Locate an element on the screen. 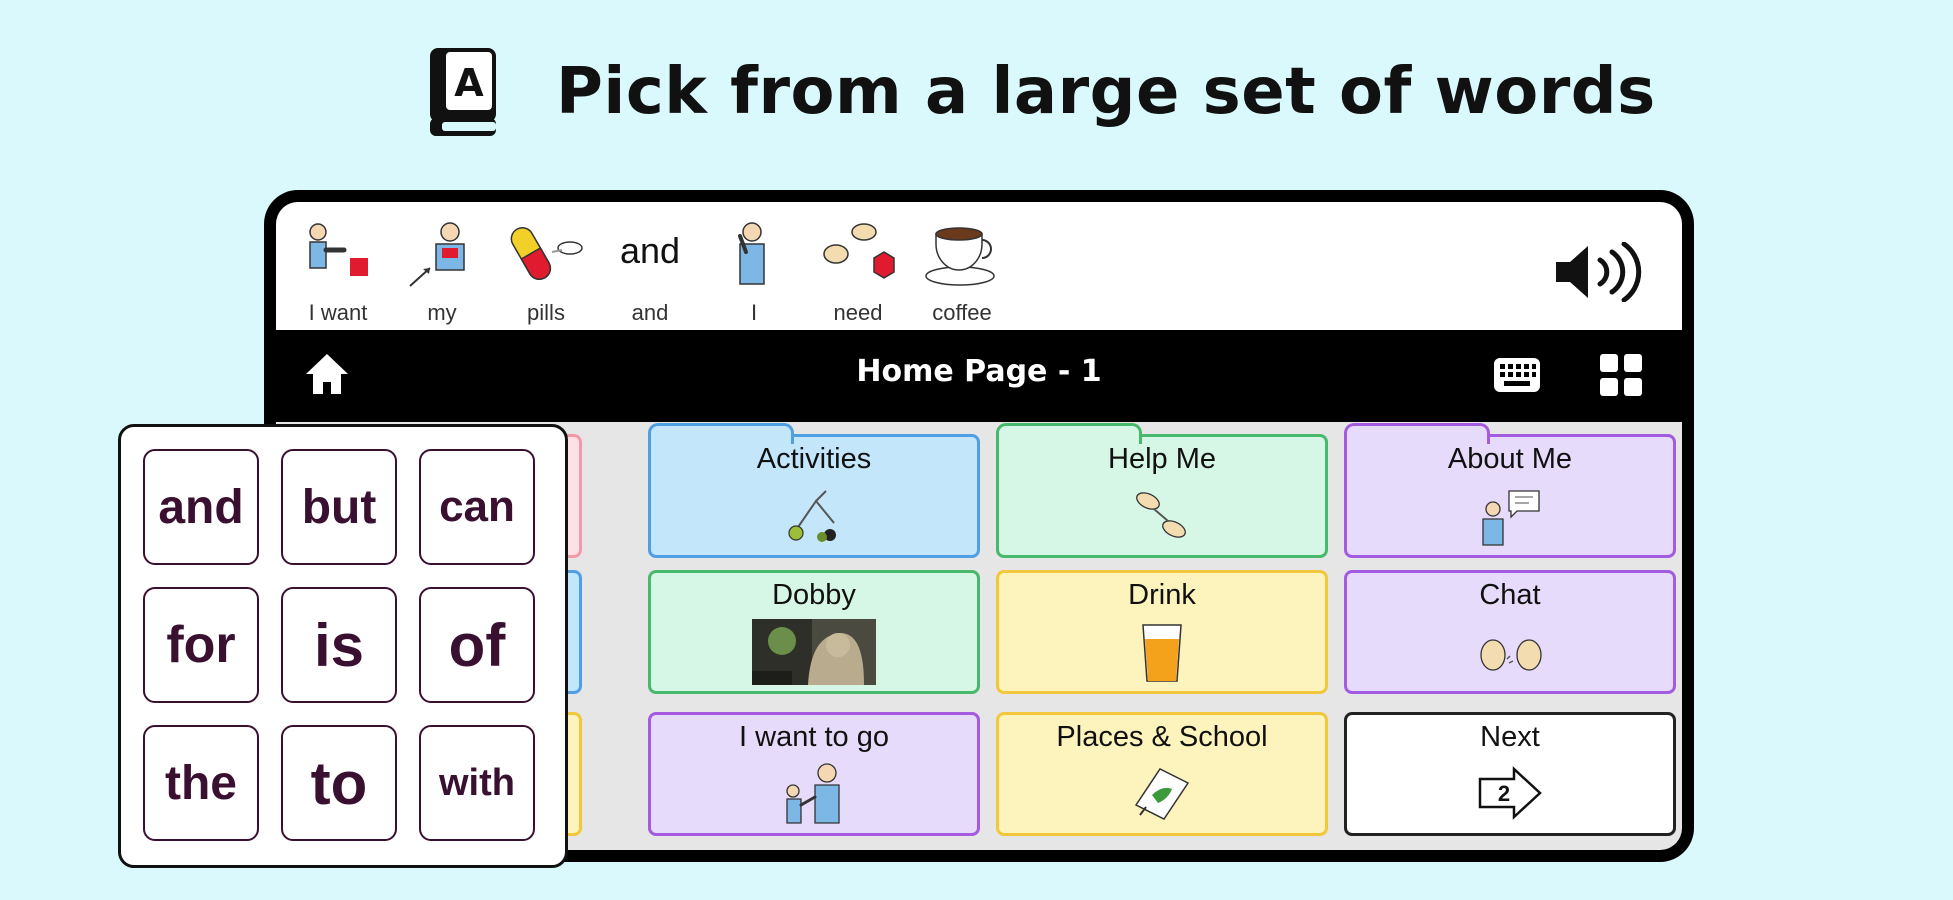  word-button: is is located at coordinates (339, 645).